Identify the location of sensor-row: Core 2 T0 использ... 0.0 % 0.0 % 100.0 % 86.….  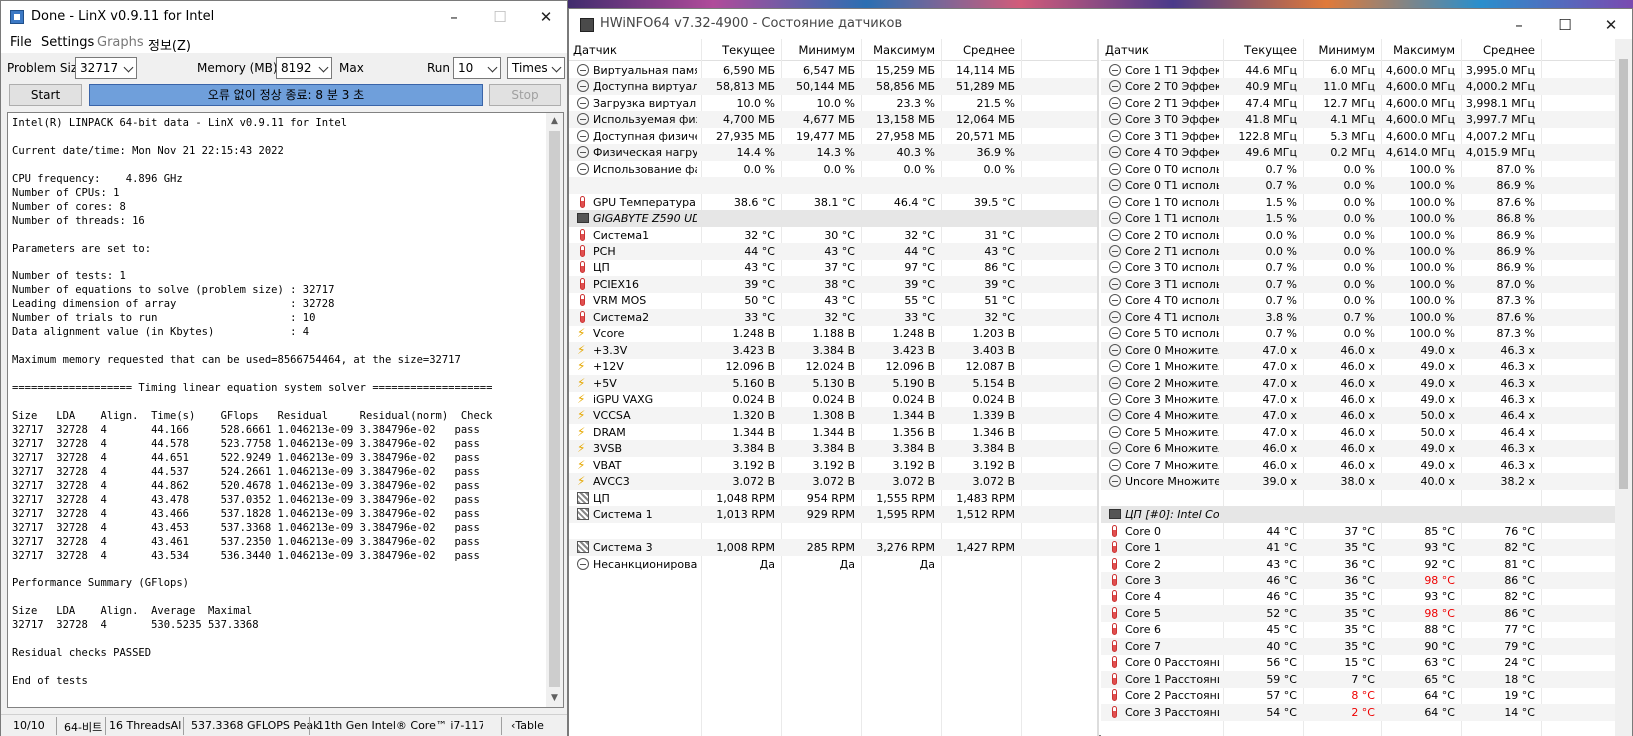
(1366, 235).